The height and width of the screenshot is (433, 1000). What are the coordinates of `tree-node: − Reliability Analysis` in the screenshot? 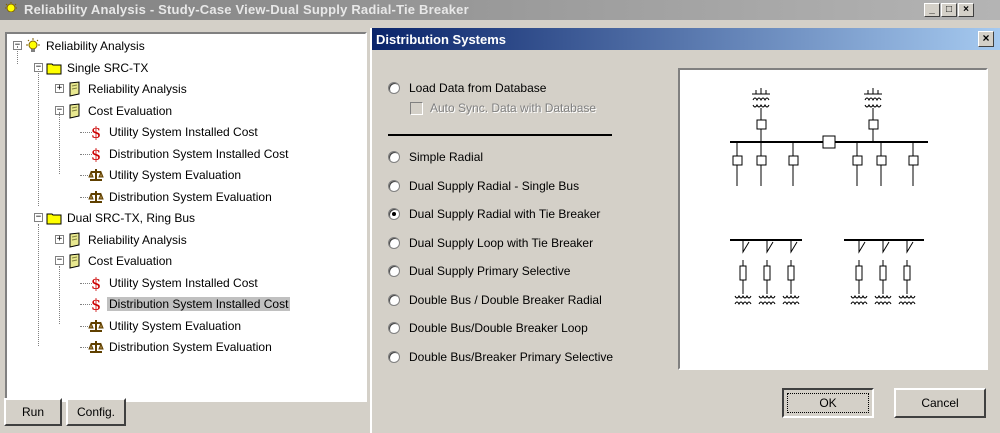 It's located at (186, 46).